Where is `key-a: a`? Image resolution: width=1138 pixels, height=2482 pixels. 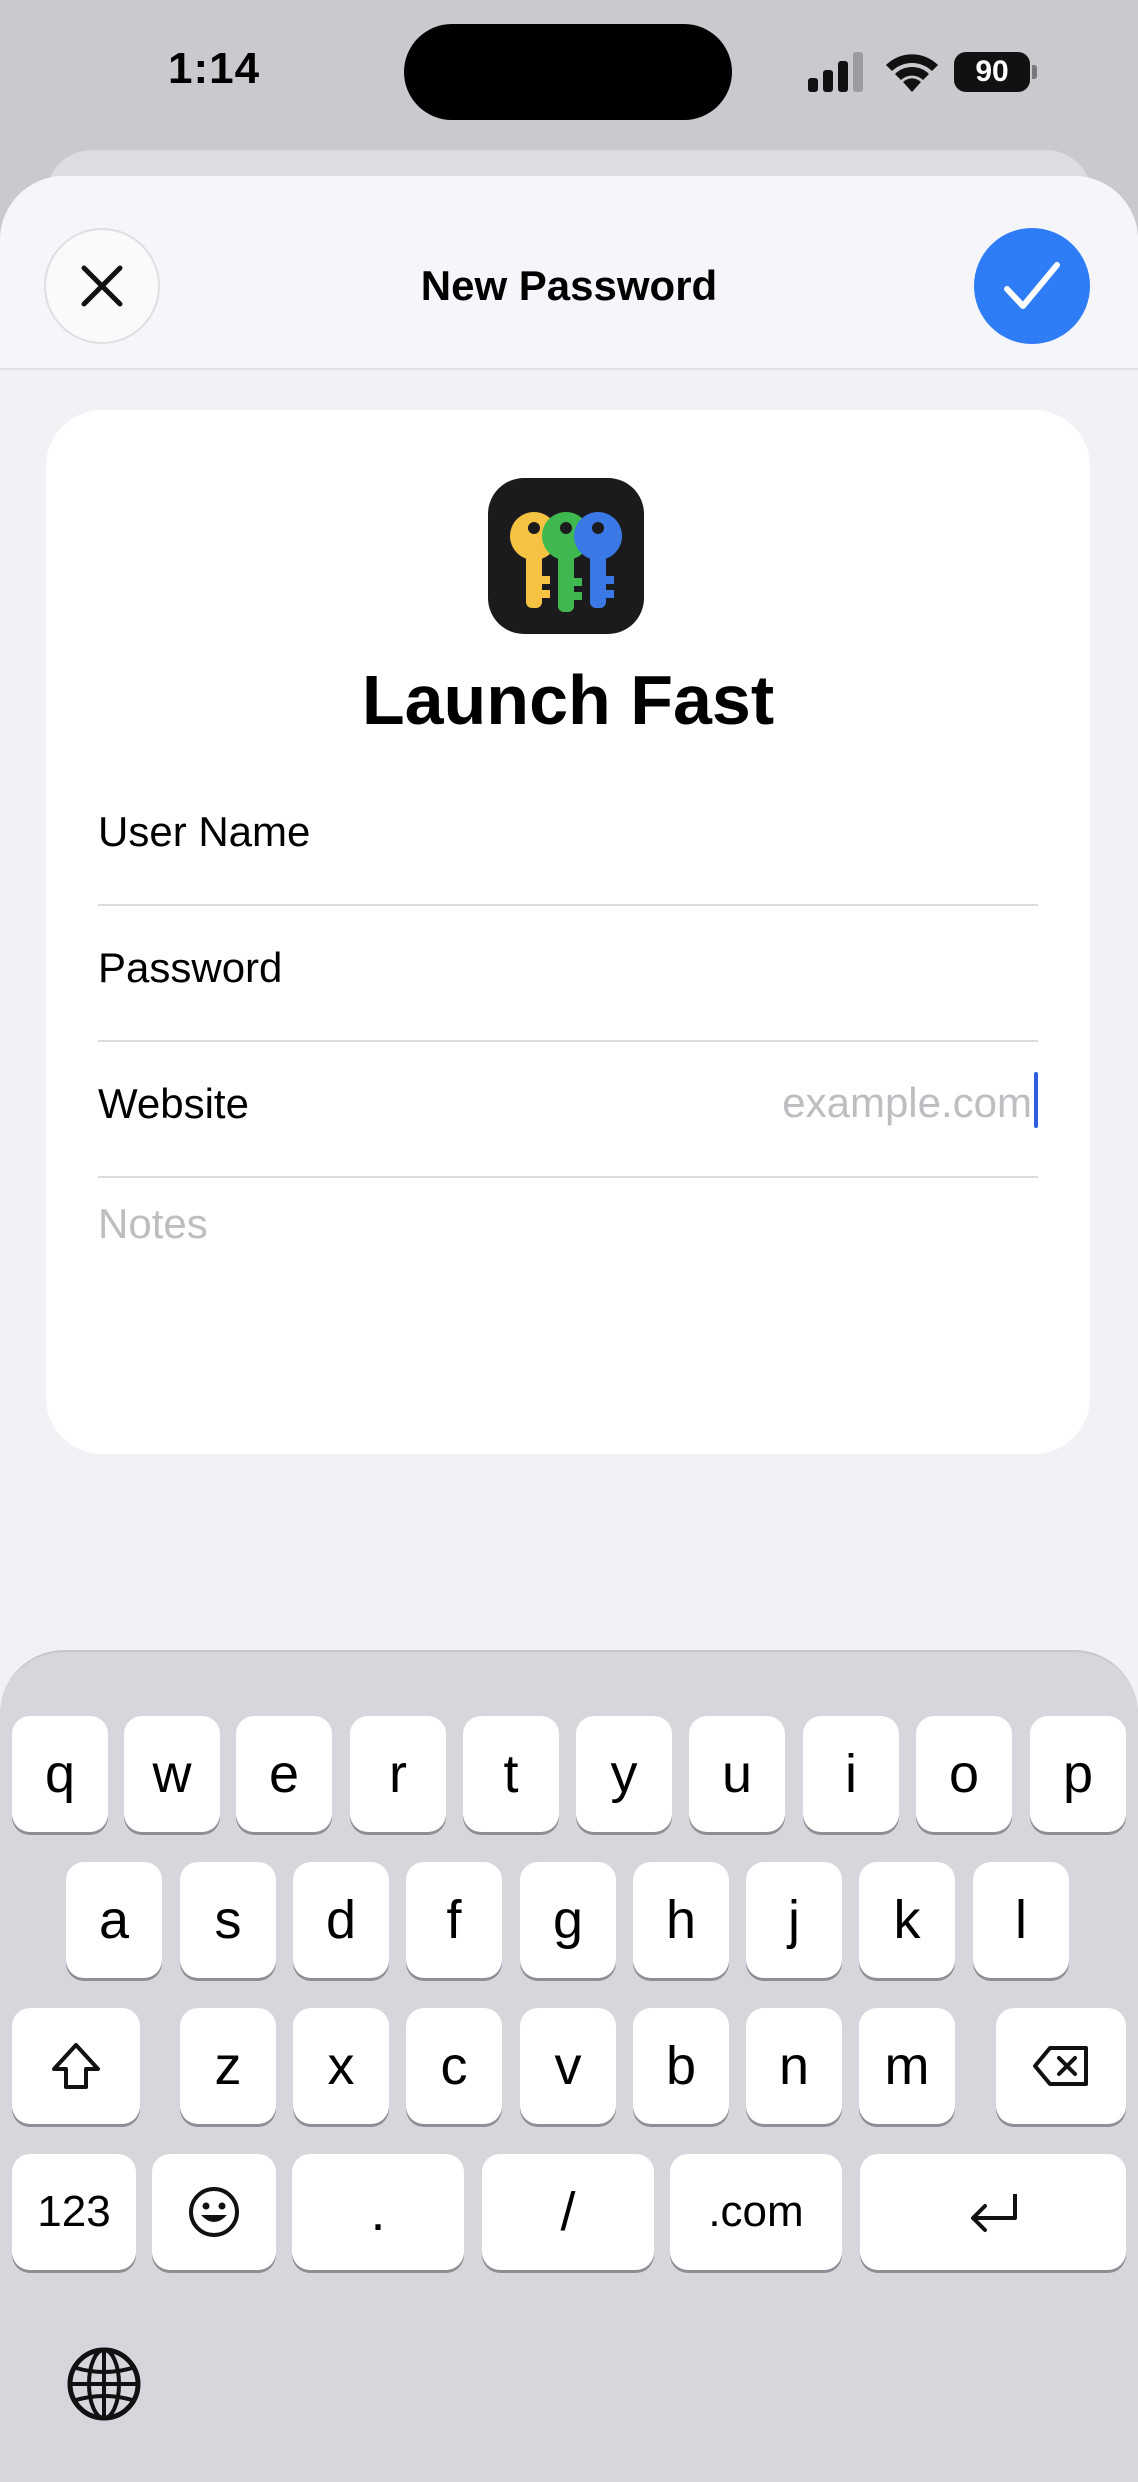 key-a: a is located at coordinates (114, 1920).